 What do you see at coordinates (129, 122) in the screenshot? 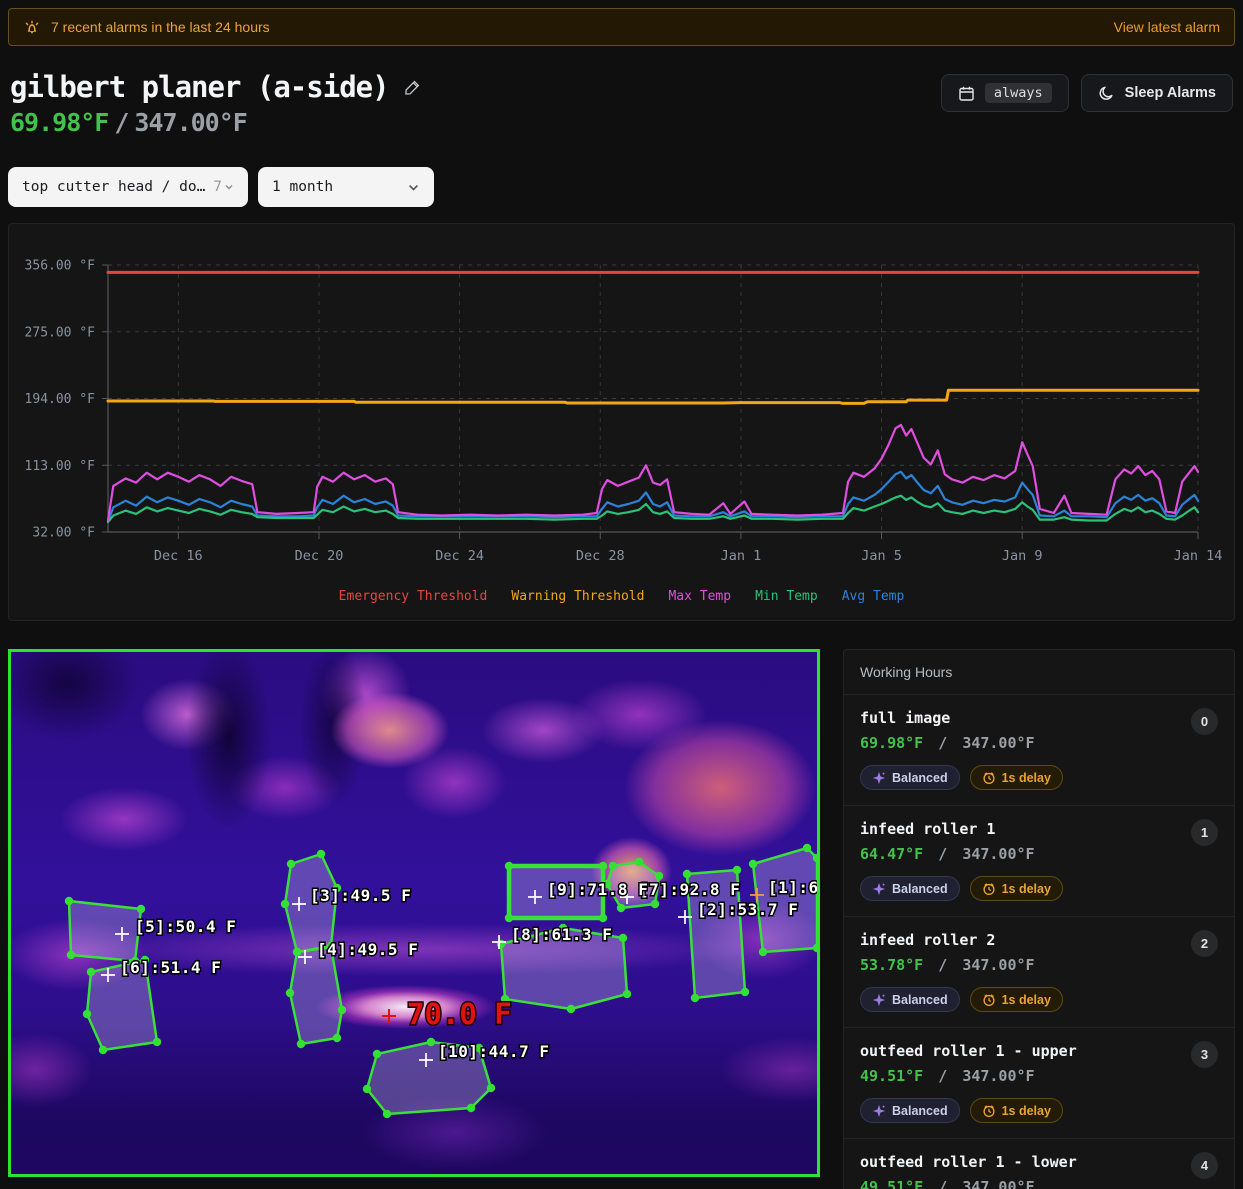
I see `temperature-summary: 69.98°F/347.00°F` at bounding box center [129, 122].